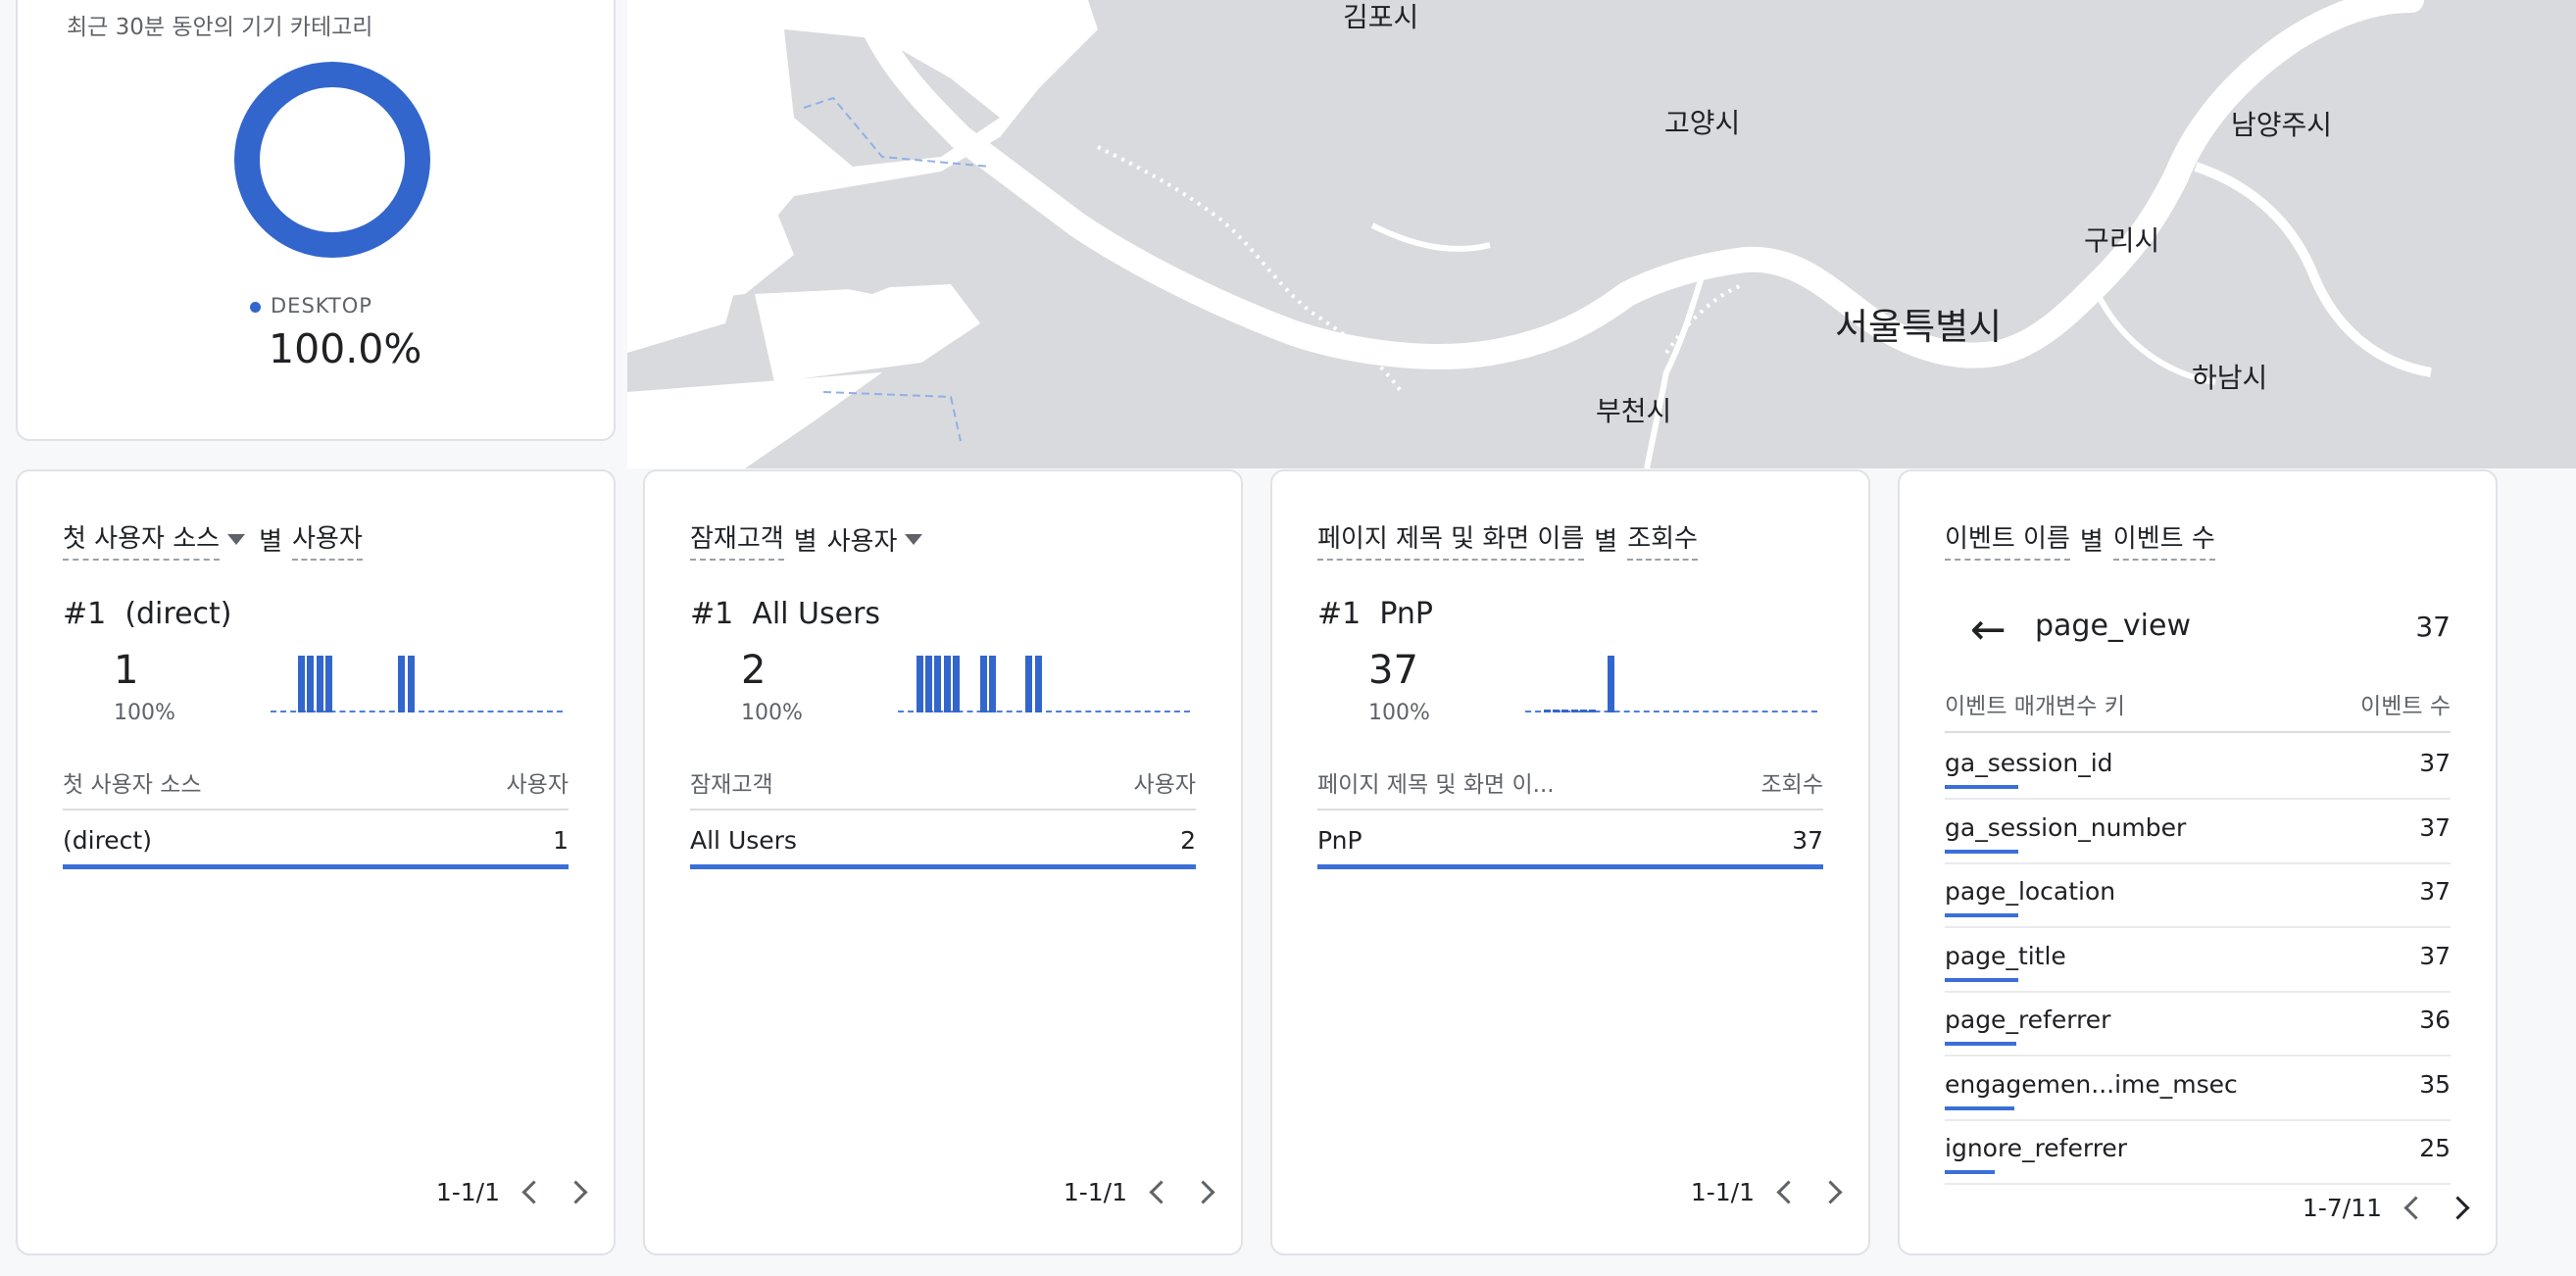  Describe the element at coordinates (772, 713) in the screenshot. I see `top-percent: 100%` at that location.